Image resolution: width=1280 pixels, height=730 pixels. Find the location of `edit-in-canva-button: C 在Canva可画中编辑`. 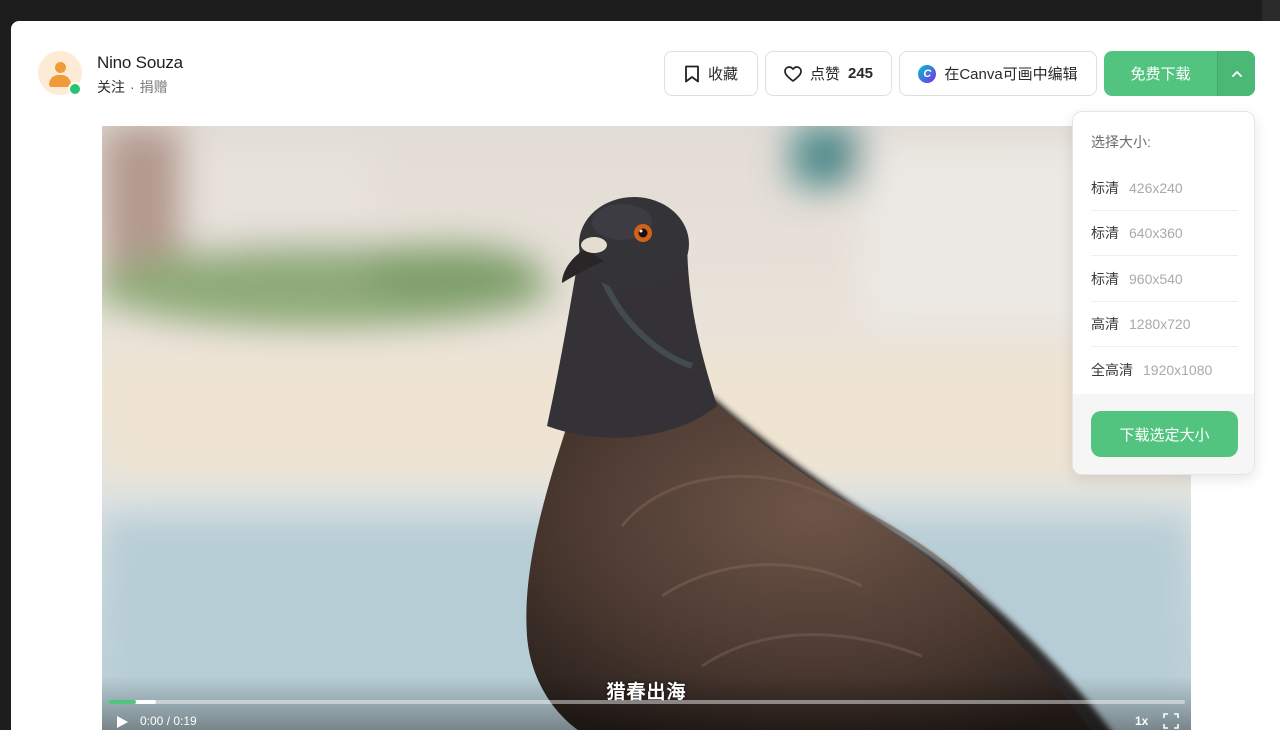

edit-in-canva-button: C 在Canva可画中编辑 is located at coordinates (998, 73).